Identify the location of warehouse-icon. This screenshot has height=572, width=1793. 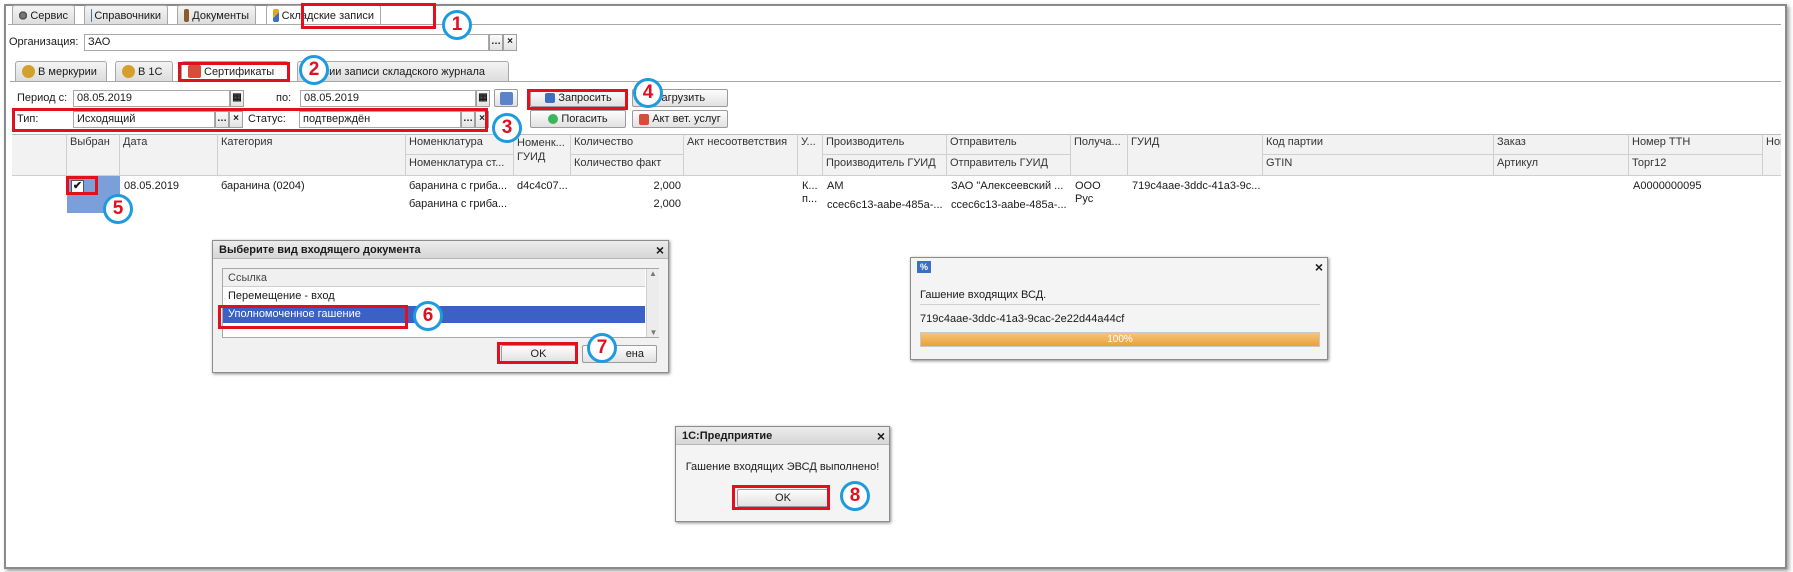
(276, 15).